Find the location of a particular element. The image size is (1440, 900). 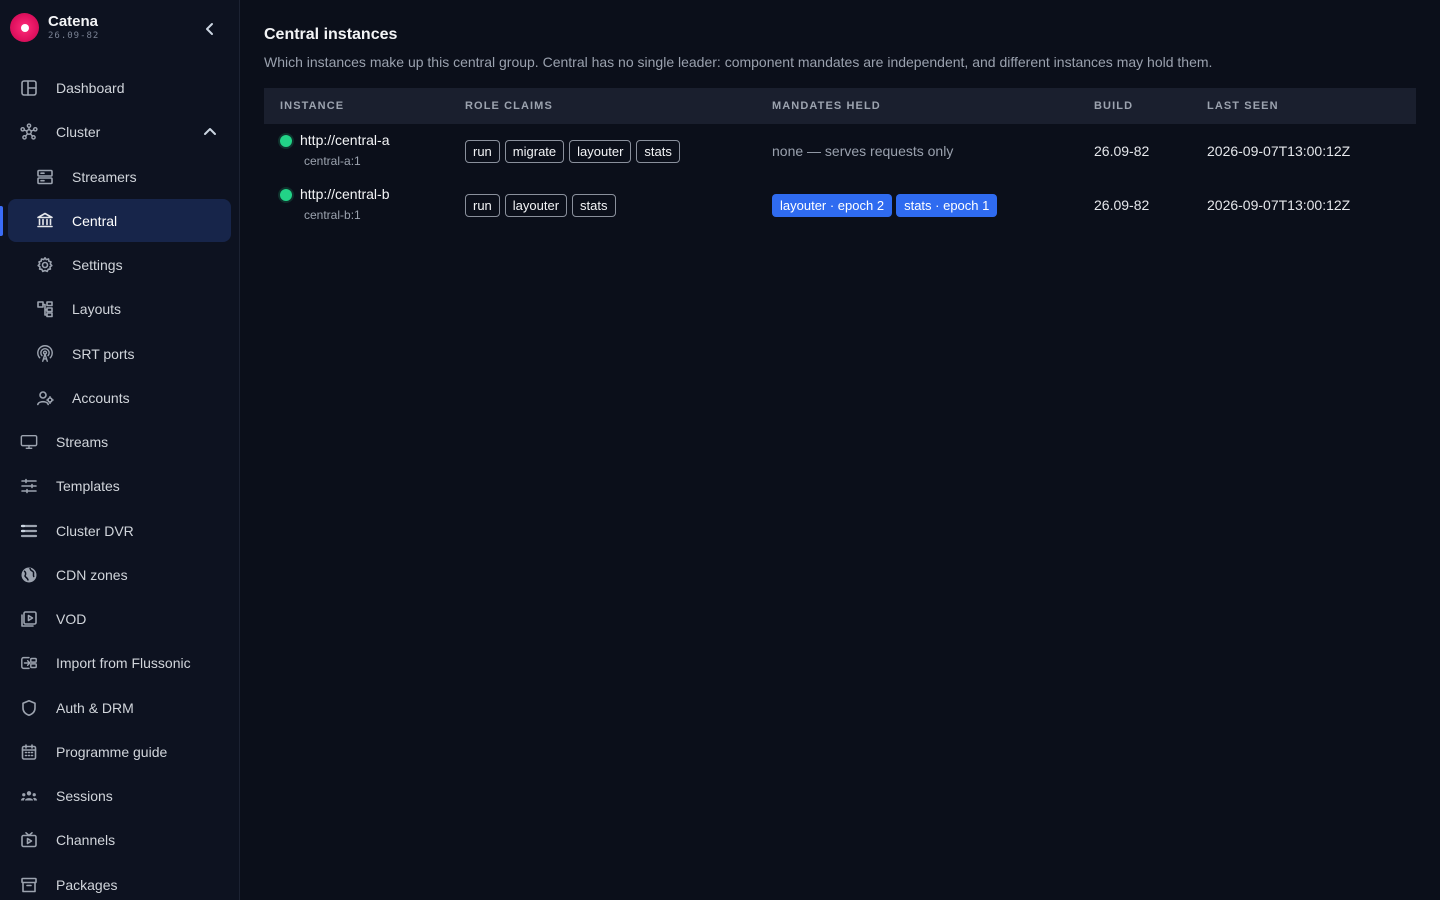

sidebar-item-label: Layouts is located at coordinates (97, 309).